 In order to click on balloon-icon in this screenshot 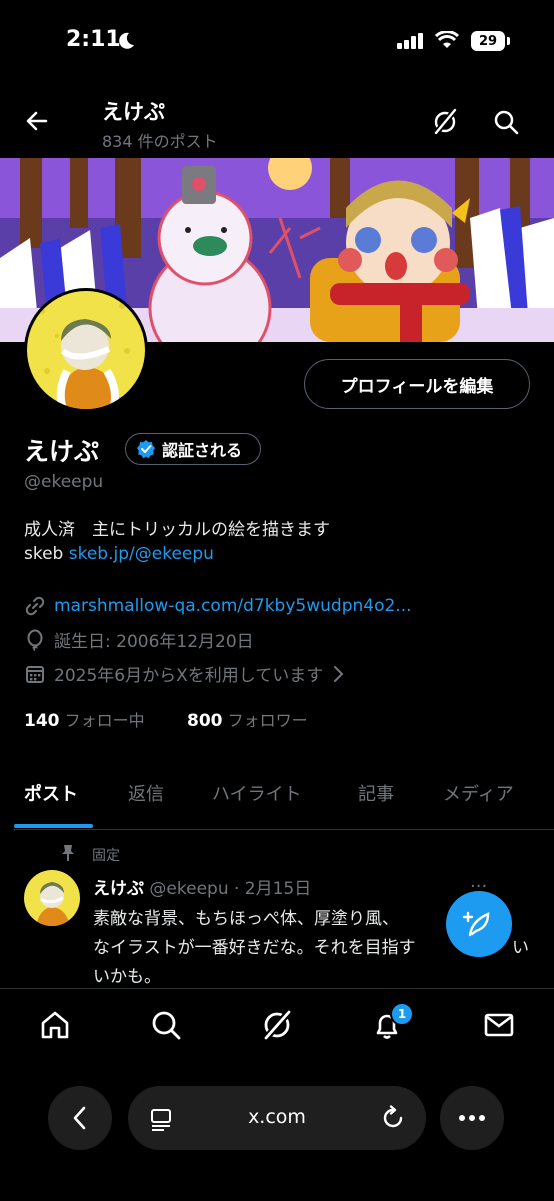, I will do `click(35, 640)`.